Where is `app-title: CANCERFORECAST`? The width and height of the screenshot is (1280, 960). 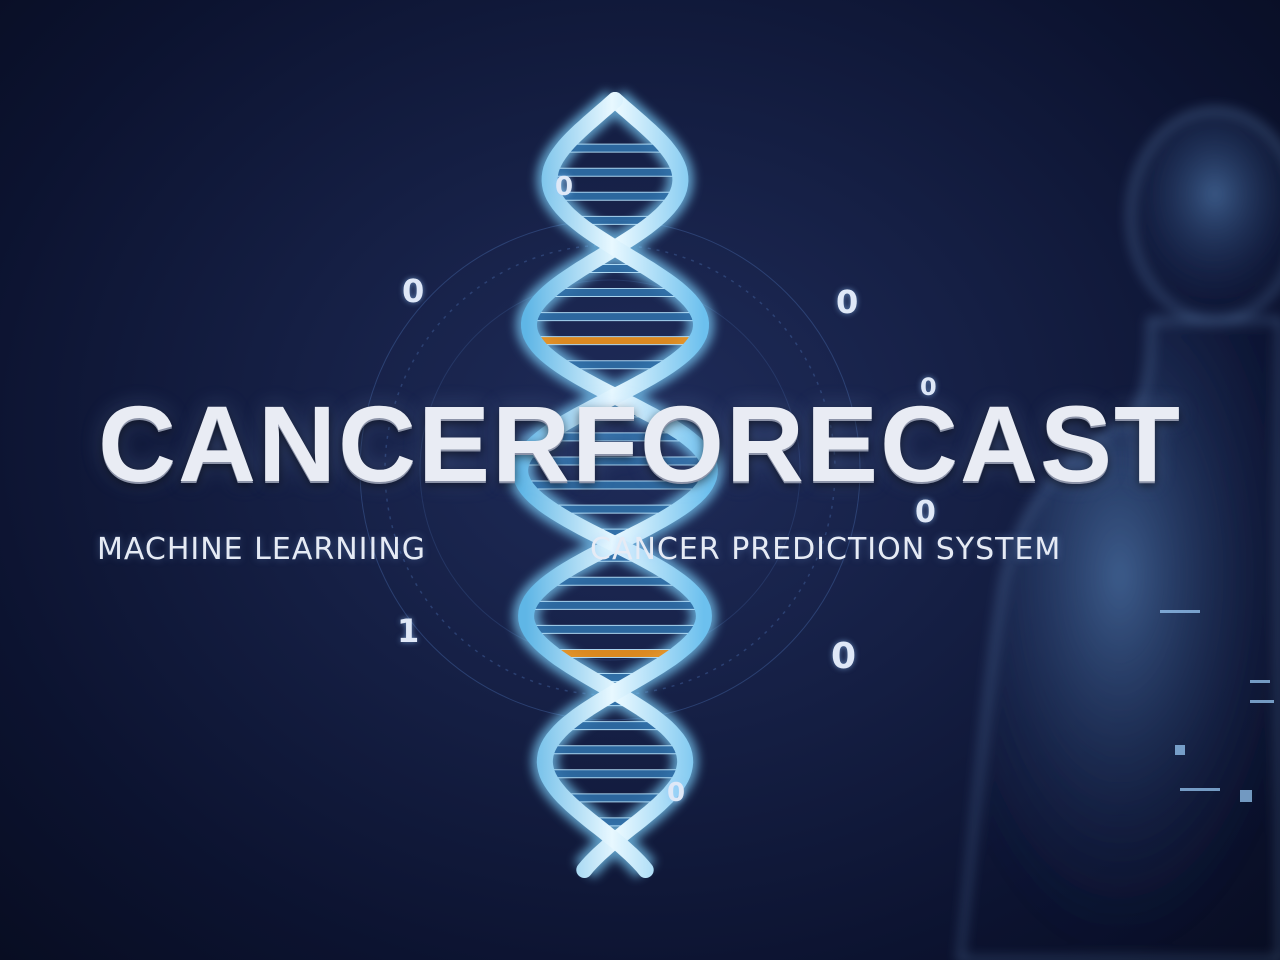
app-title: CANCERFORECAST is located at coordinates (639, 443).